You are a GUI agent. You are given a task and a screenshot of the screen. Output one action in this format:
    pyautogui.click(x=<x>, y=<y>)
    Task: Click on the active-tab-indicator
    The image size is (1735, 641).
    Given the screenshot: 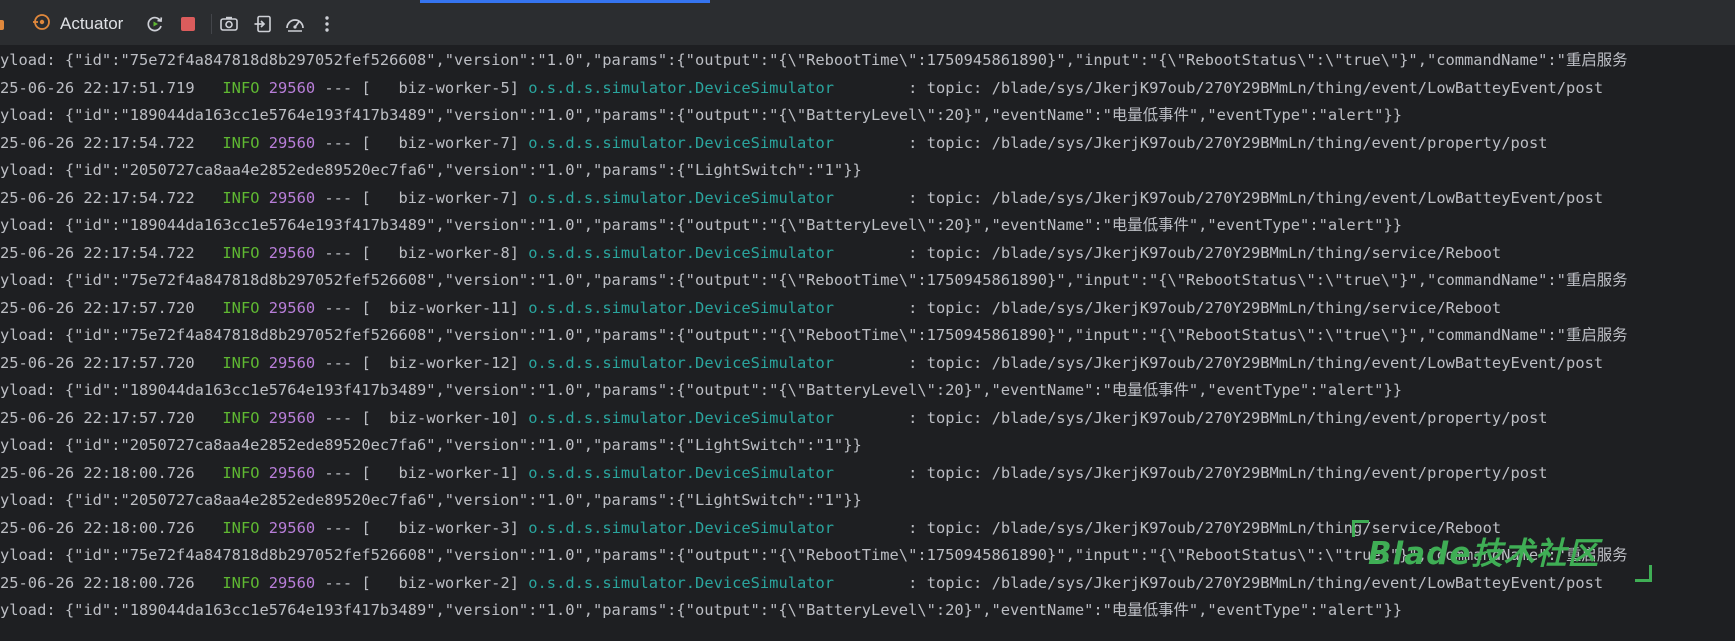 What is the action you would take?
    pyautogui.click(x=565, y=1)
    